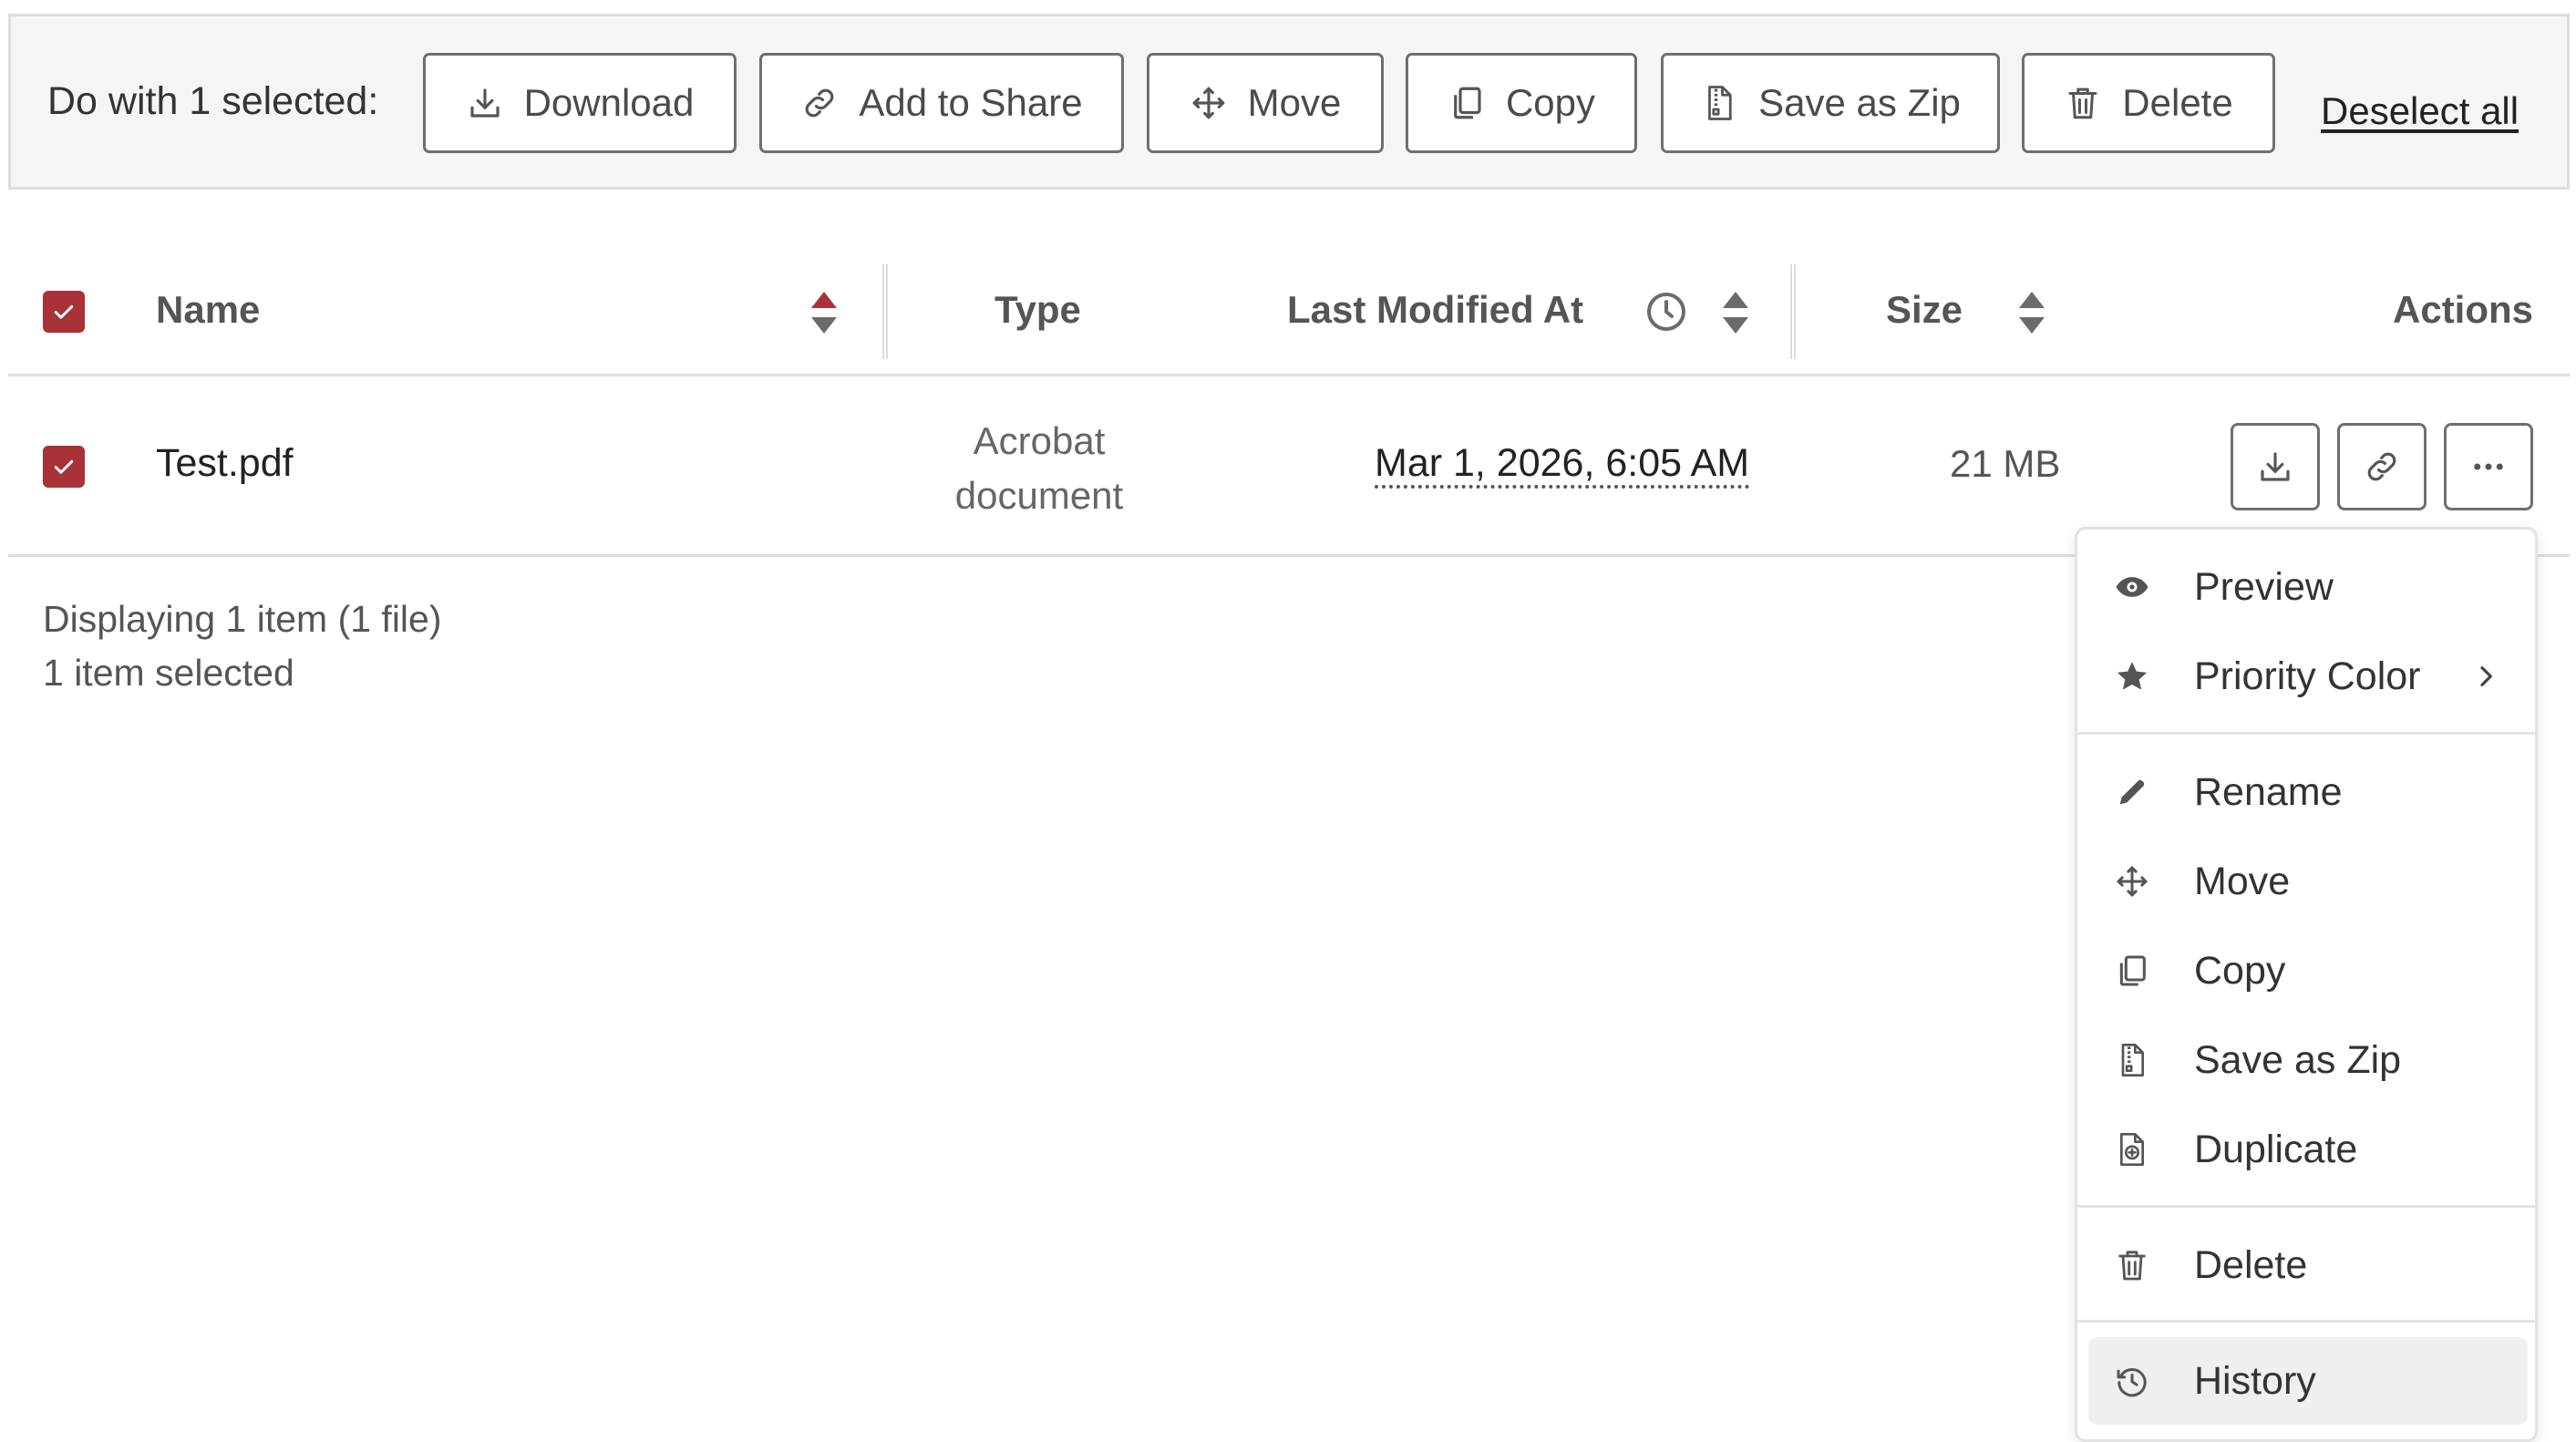 The width and height of the screenshot is (2576, 1442). Describe the element at coordinates (2132, 1149) in the screenshot. I see `duplicate-file-icon` at that location.